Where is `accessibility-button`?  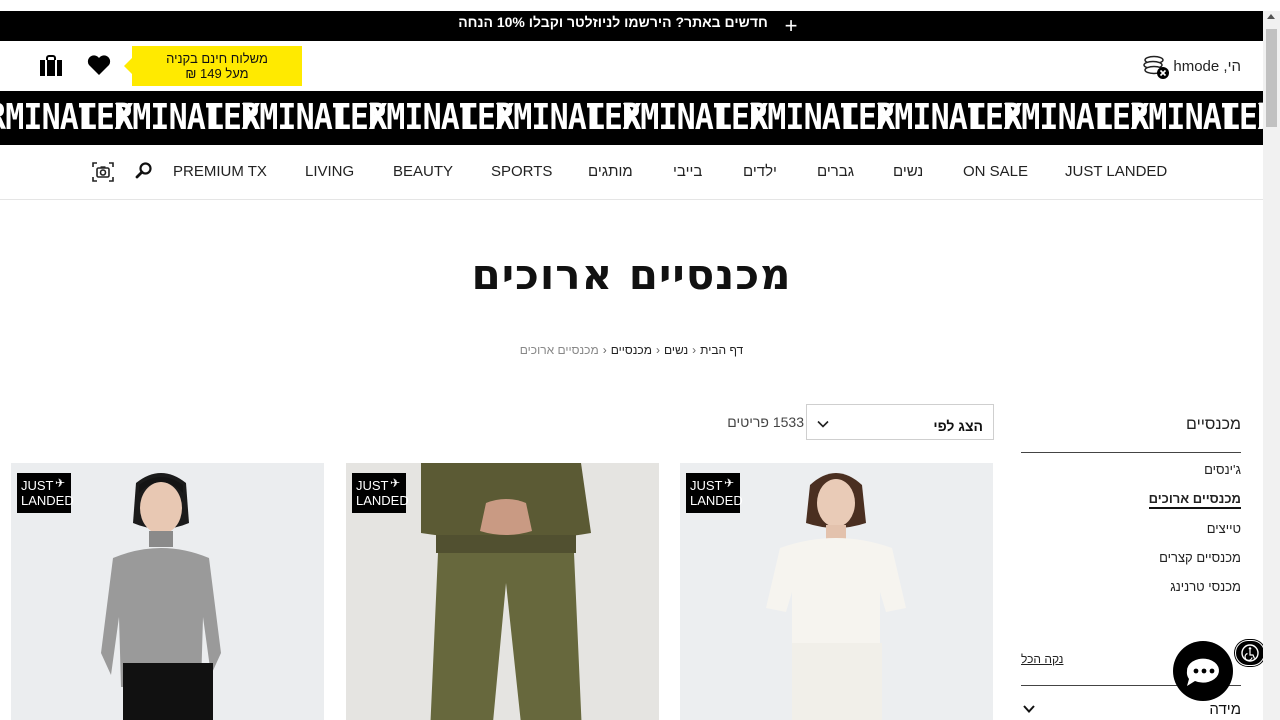 accessibility-button is located at coordinates (1250, 653).